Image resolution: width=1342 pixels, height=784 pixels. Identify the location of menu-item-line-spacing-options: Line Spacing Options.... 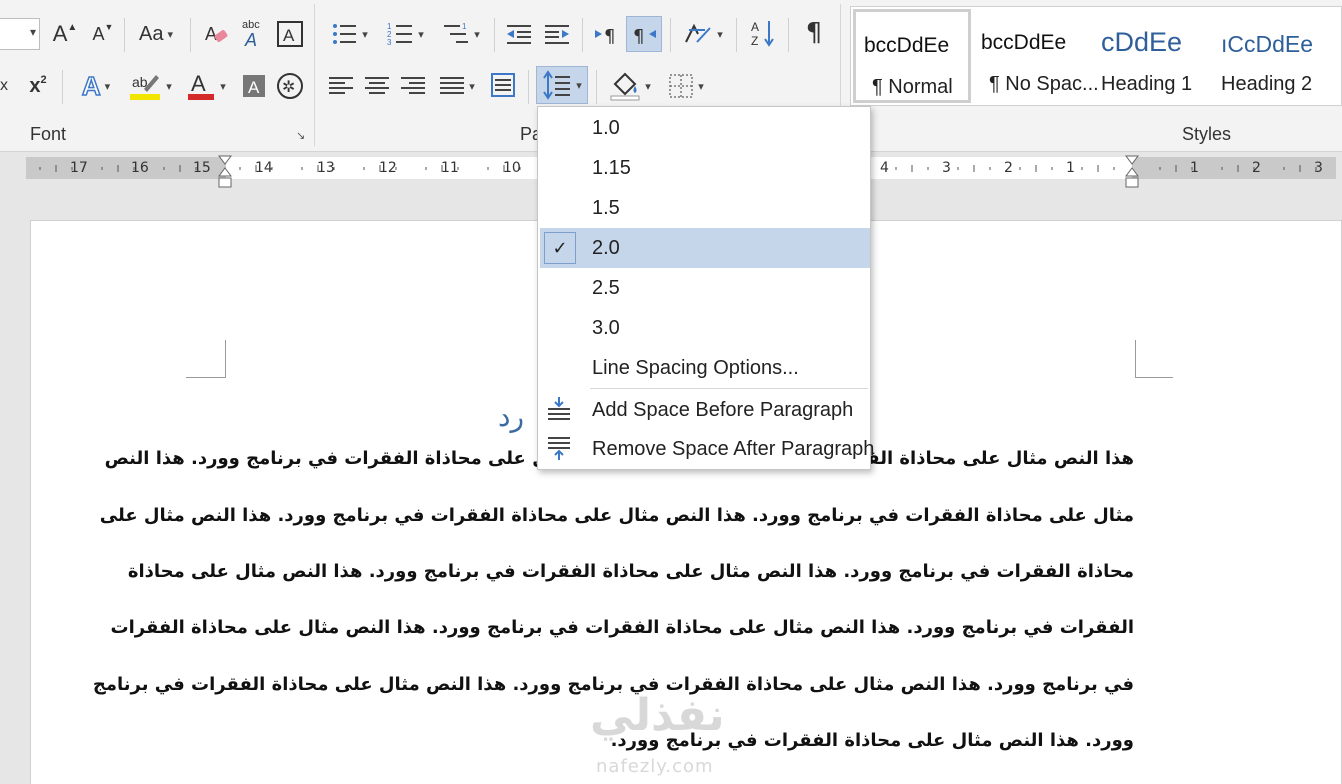
(705, 368).